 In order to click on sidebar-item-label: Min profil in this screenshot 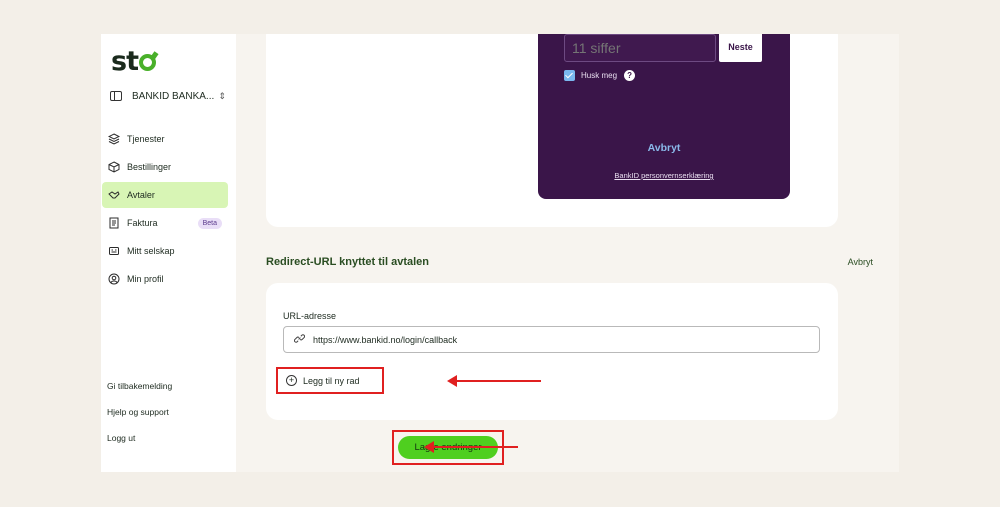, I will do `click(145, 279)`.